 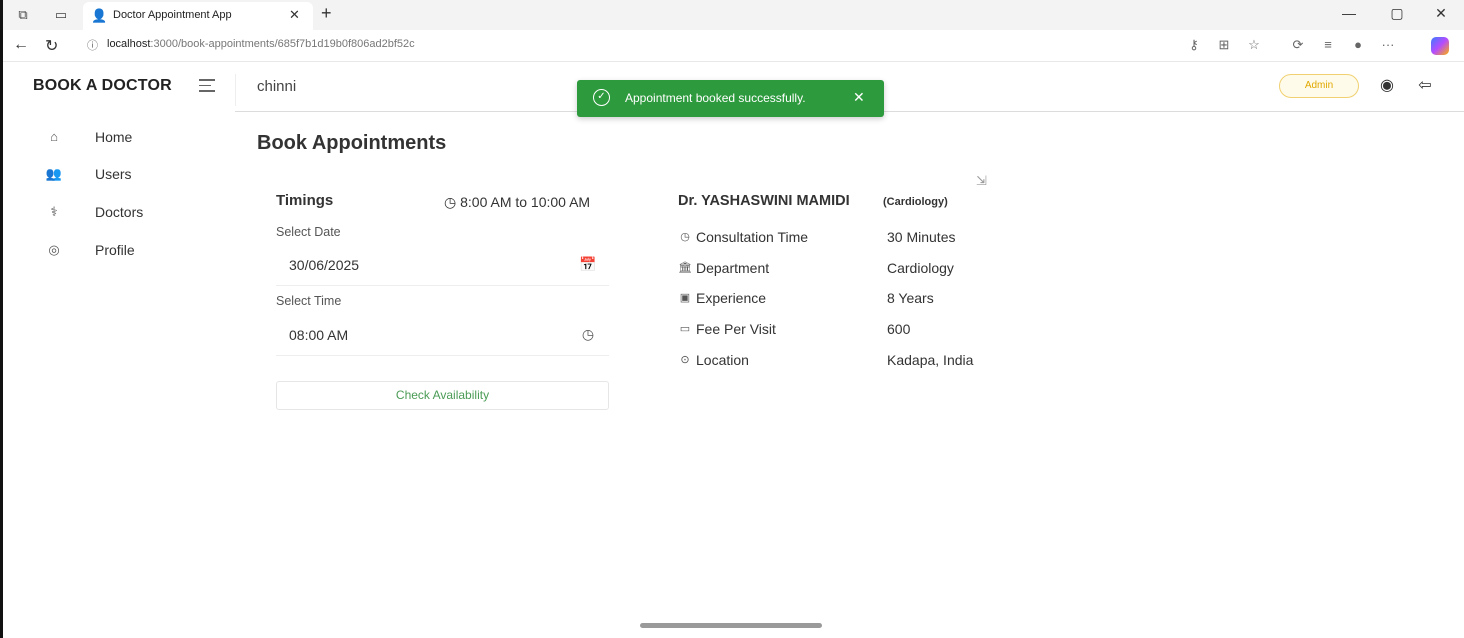 I want to click on info-row-department: 🏛 Department Cardiology, so click(x=838, y=269).